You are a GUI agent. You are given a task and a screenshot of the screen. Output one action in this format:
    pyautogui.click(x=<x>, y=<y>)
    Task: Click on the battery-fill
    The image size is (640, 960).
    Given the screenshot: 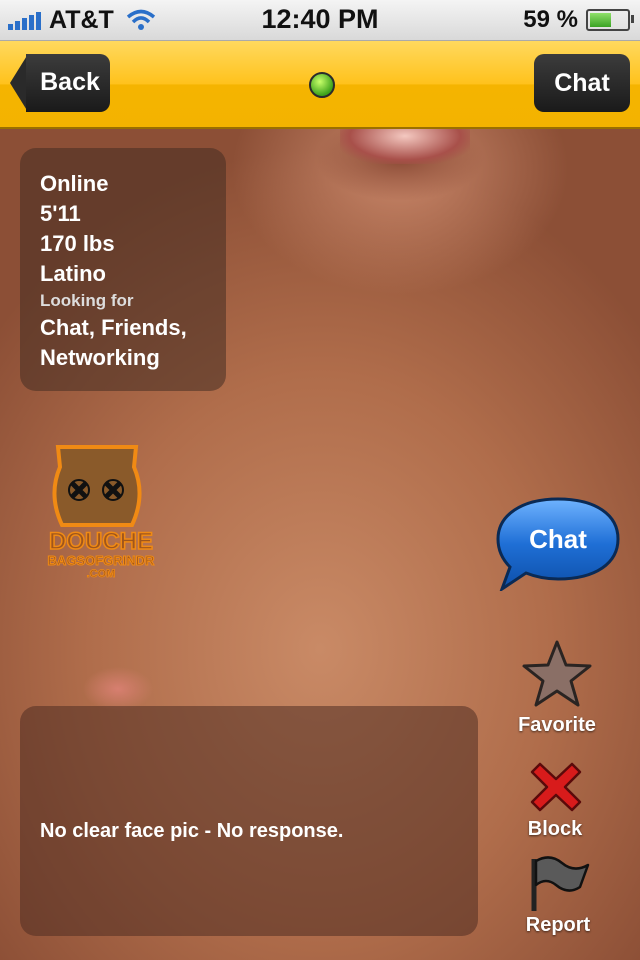 What is the action you would take?
    pyautogui.click(x=600, y=20)
    